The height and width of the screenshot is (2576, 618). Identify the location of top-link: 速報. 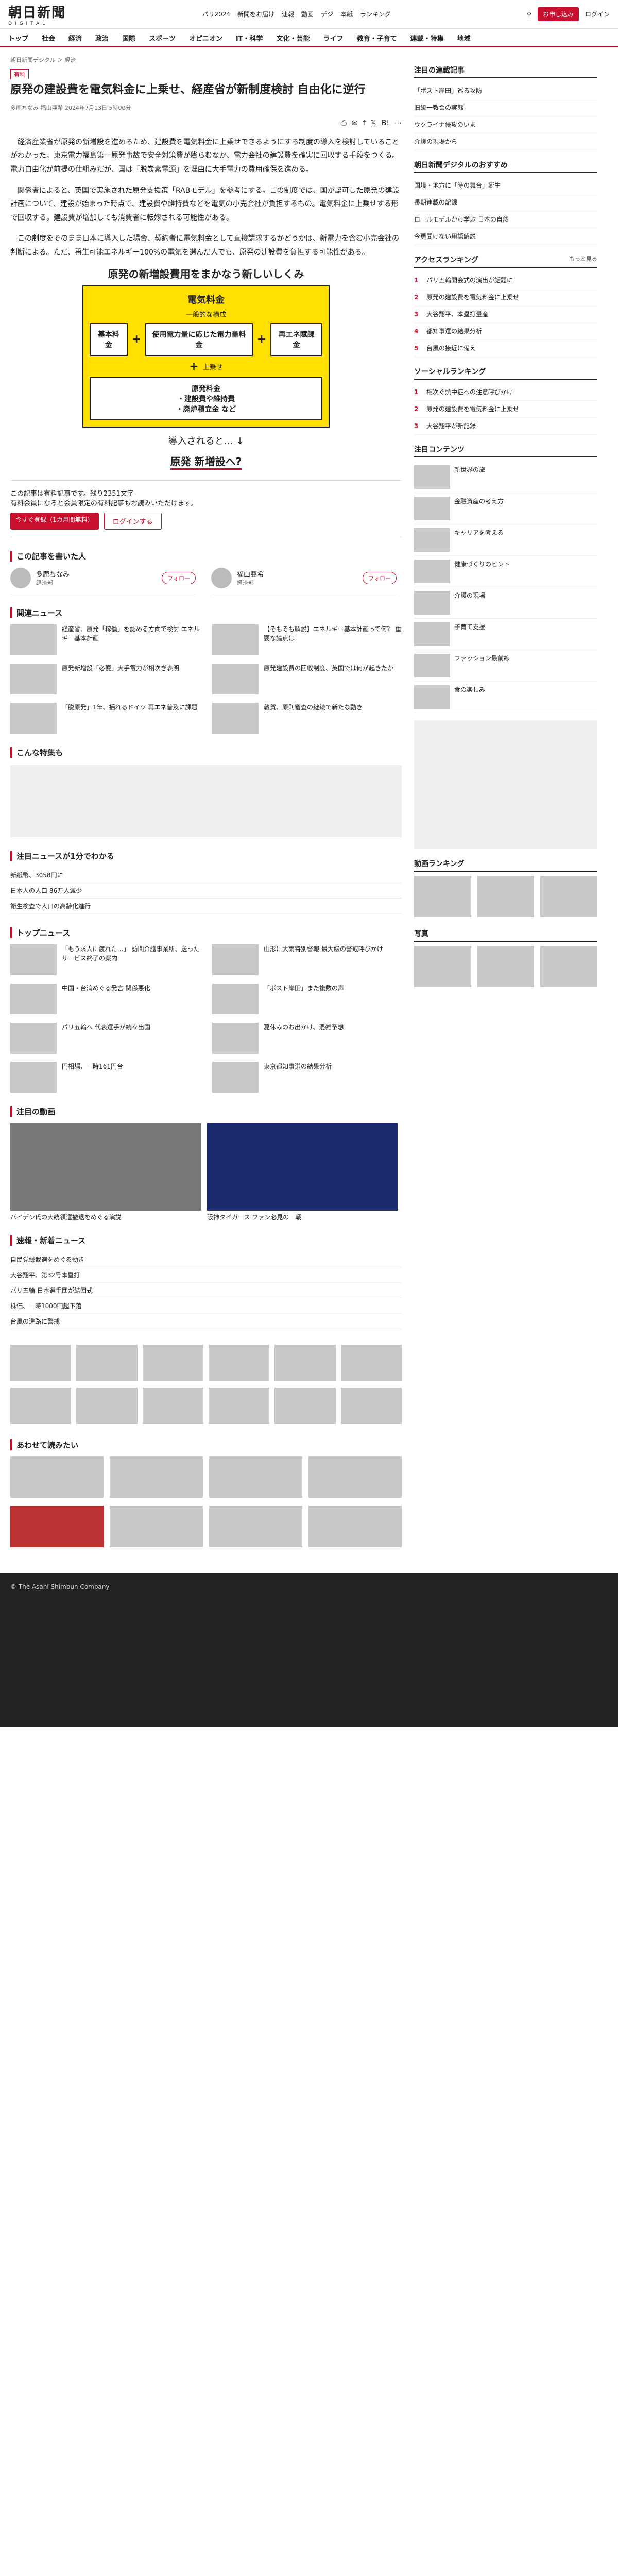
(288, 14).